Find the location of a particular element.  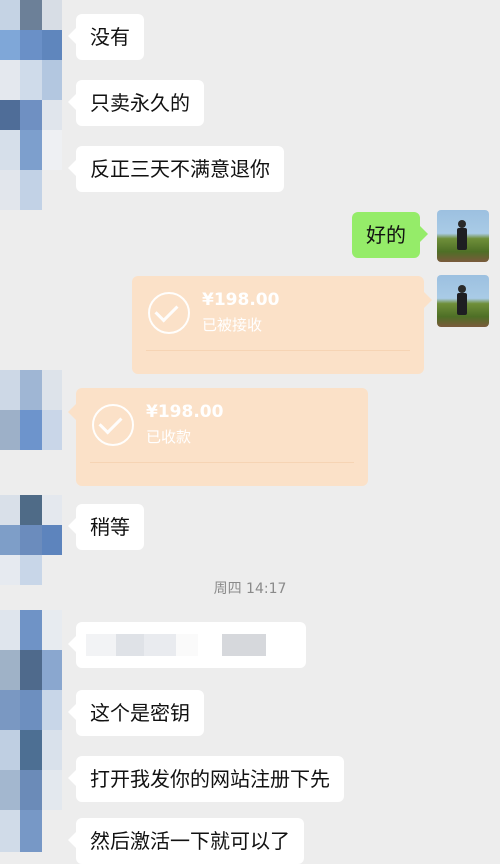

message-bubble: 反正三天不满意退你 is located at coordinates (176, 169).